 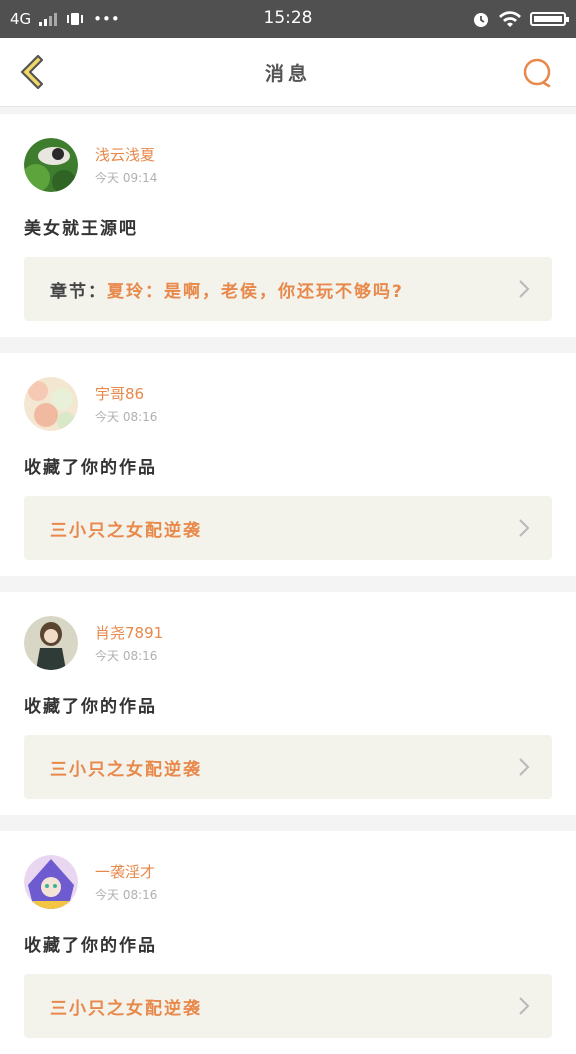 I want to click on search-icon, so click(x=538, y=73).